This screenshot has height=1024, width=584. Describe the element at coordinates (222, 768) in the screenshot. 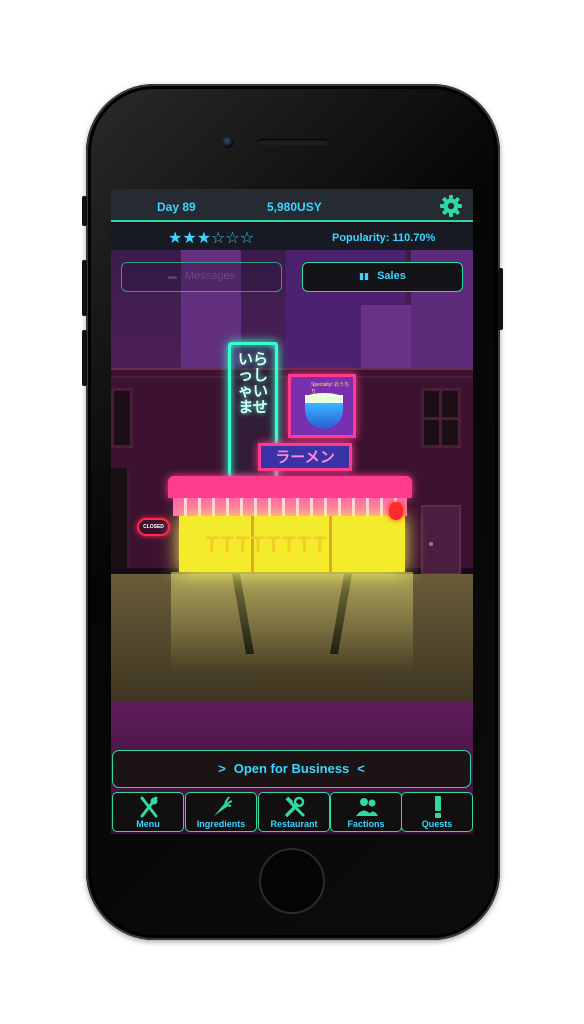

I see `chevron-right-icon: >` at that location.